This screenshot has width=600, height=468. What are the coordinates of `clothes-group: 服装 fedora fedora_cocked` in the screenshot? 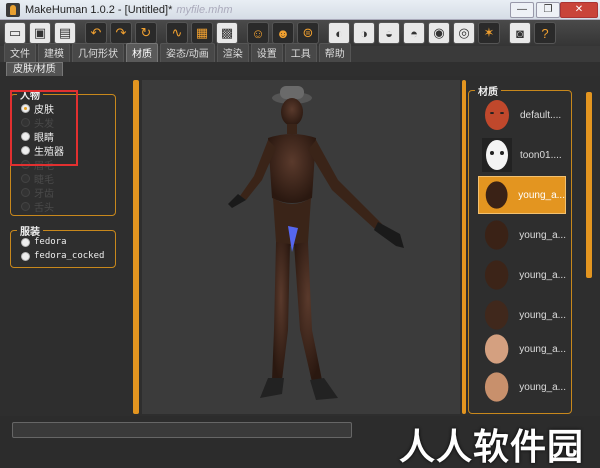 It's located at (63, 245).